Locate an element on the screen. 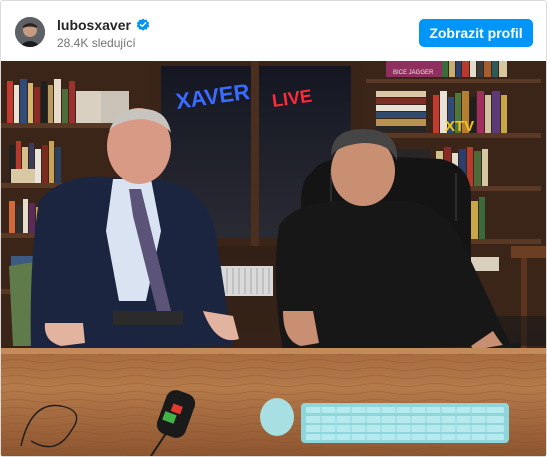  book-spine-label: BICE JAGGER is located at coordinates (413, 73).